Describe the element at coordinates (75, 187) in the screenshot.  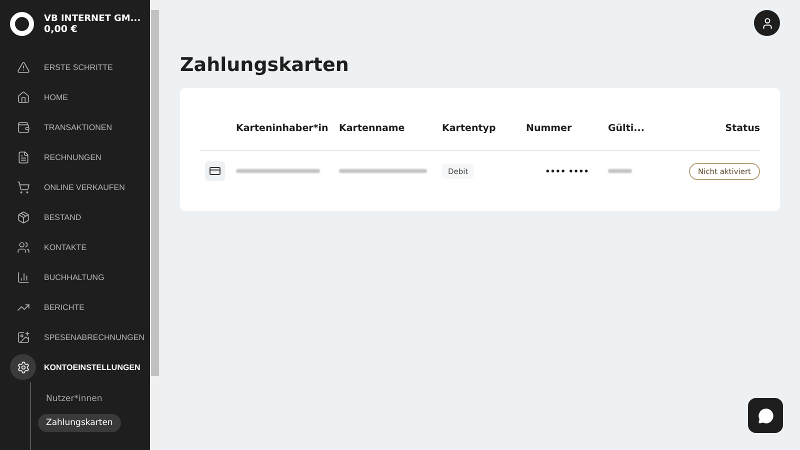
I see `nav-item: ONLINE VERKAUFEN` at that location.